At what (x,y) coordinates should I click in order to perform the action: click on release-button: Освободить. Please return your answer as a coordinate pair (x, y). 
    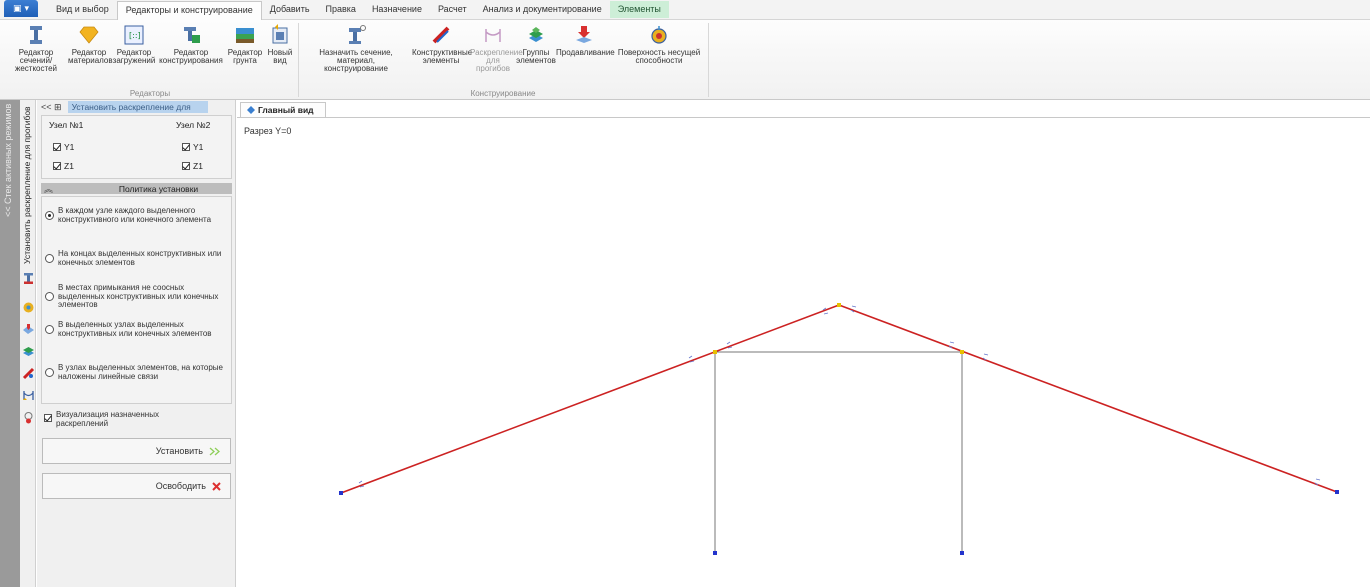
    Looking at the image, I should click on (136, 486).